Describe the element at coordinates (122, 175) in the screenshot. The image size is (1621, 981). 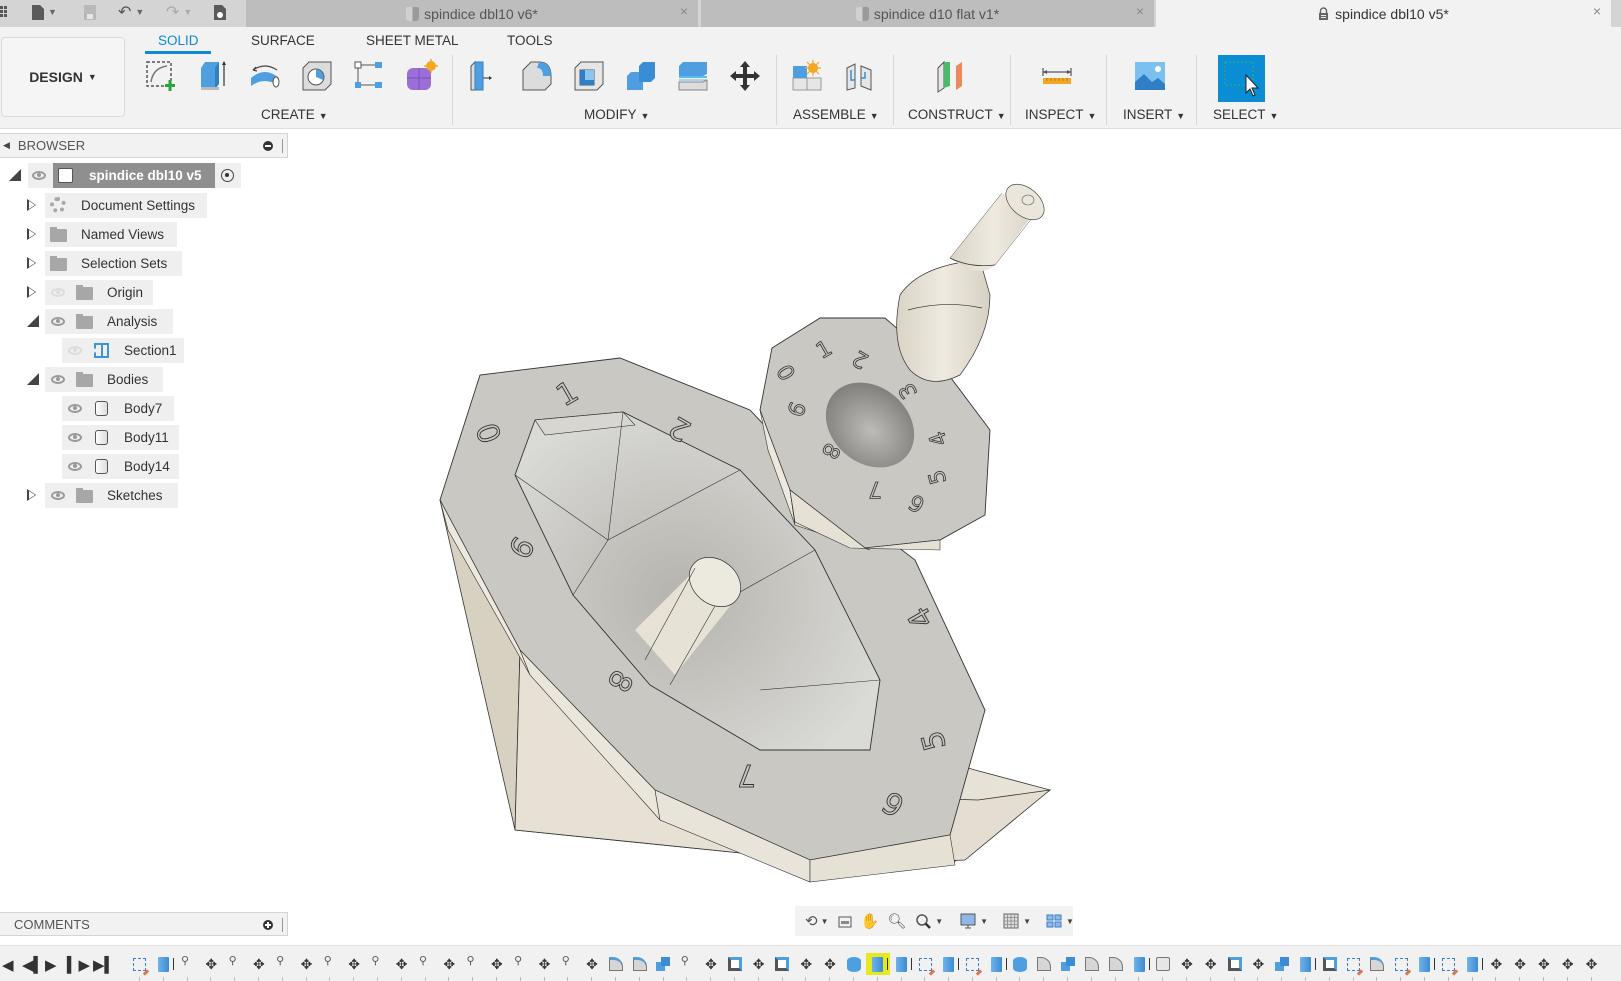
I see `tree-root: spindice dbl10 v5` at that location.